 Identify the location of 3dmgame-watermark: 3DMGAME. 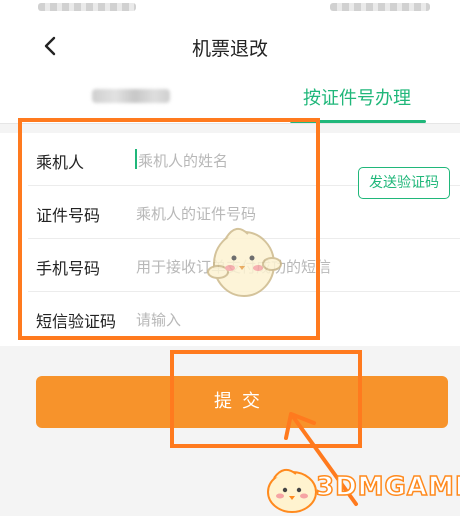
(355, 488).